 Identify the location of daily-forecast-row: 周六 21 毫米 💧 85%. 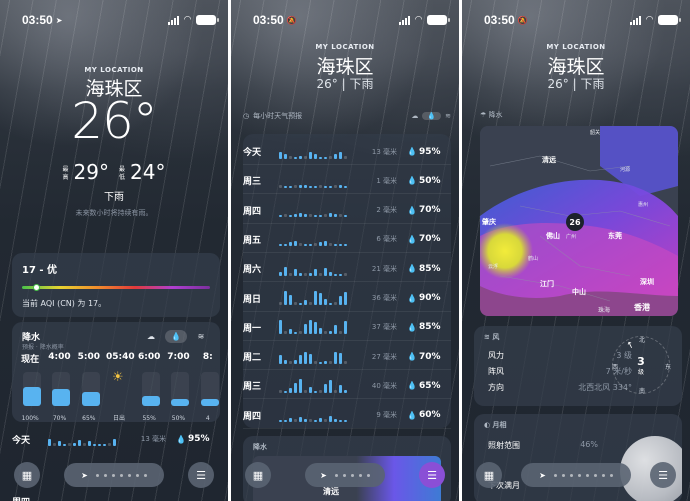
(347, 269).